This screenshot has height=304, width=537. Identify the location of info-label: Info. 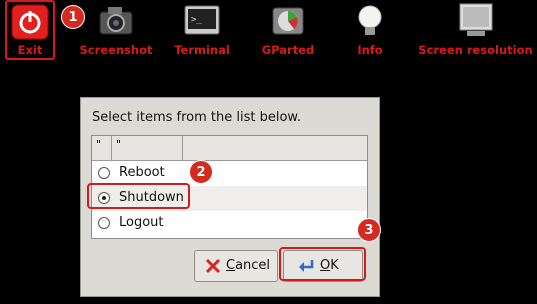
(370, 50).